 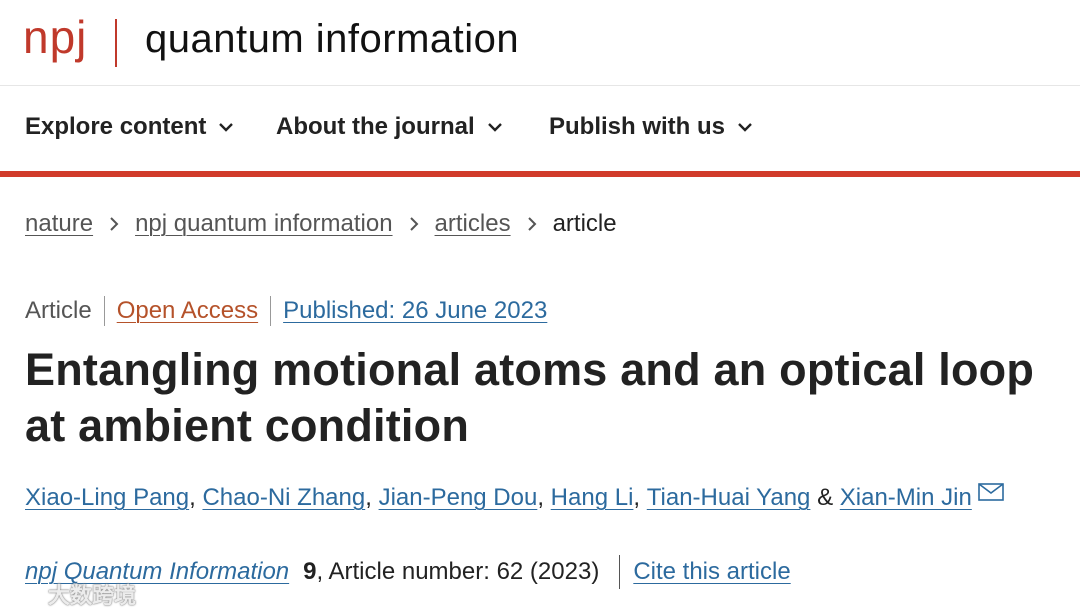 I want to click on npj-logo: npj, so click(x=55, y=37).